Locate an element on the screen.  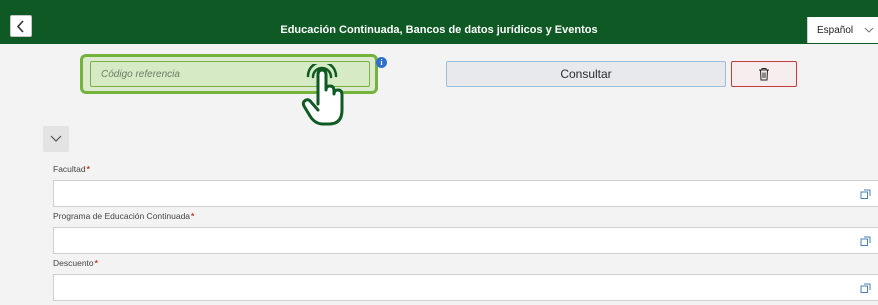
faculty-label-text: Facultad is located at coordinates (69, 169).